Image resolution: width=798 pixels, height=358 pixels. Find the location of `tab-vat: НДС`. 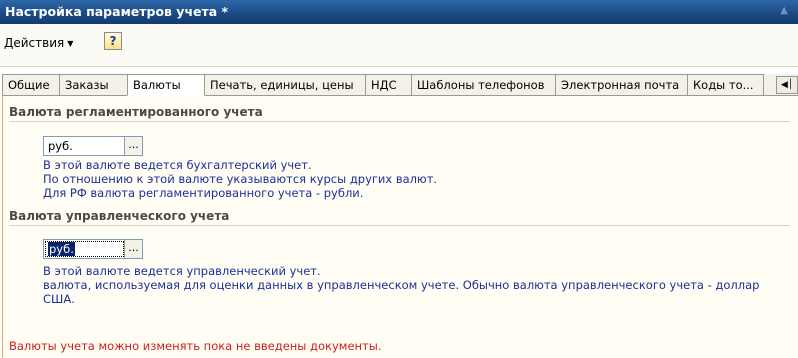

tab-vat: НДС is located at coordinates (388, 85).